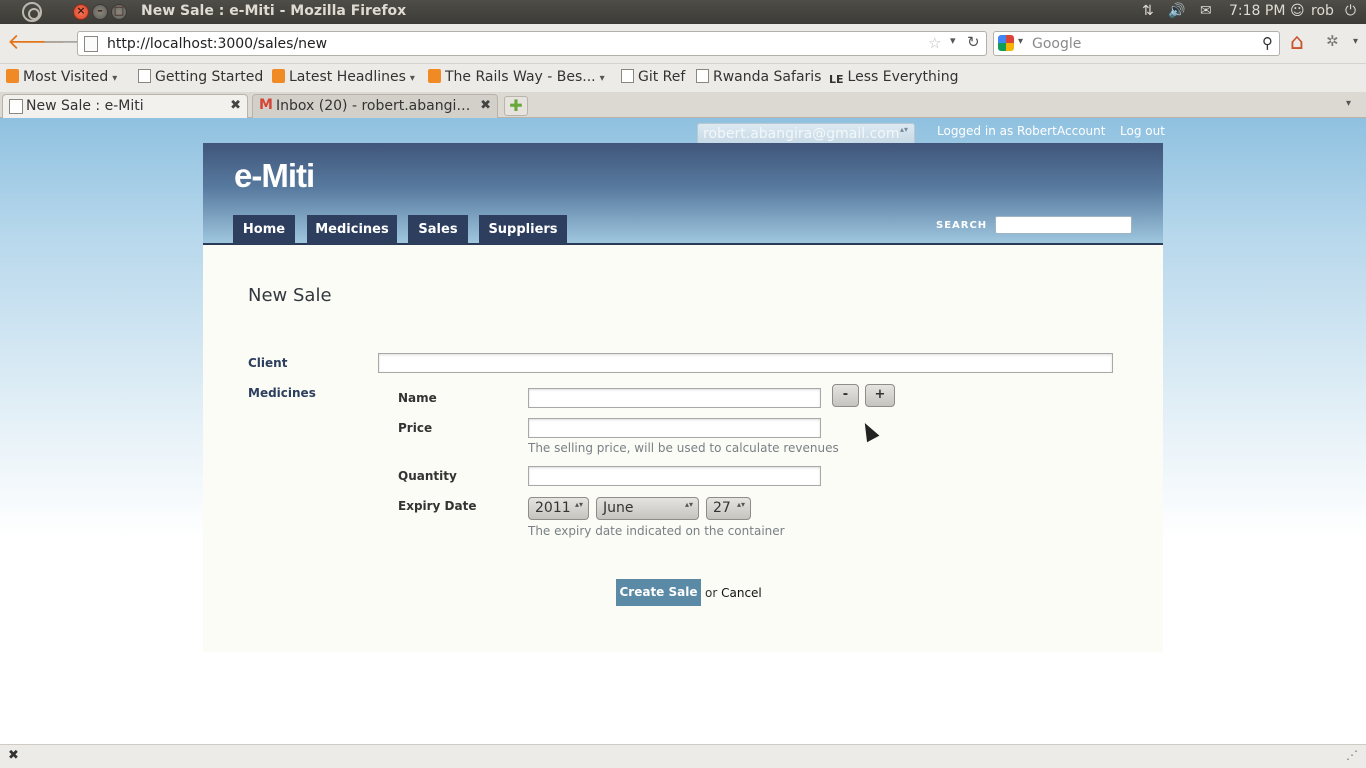 Image resolution: width=1366 pixels, height=768 pixels. What do you see at coordinates (200, 77) in the screenshot?
I see `bookmark-getting-started: Getting Started` at bounding box center [200, 77].